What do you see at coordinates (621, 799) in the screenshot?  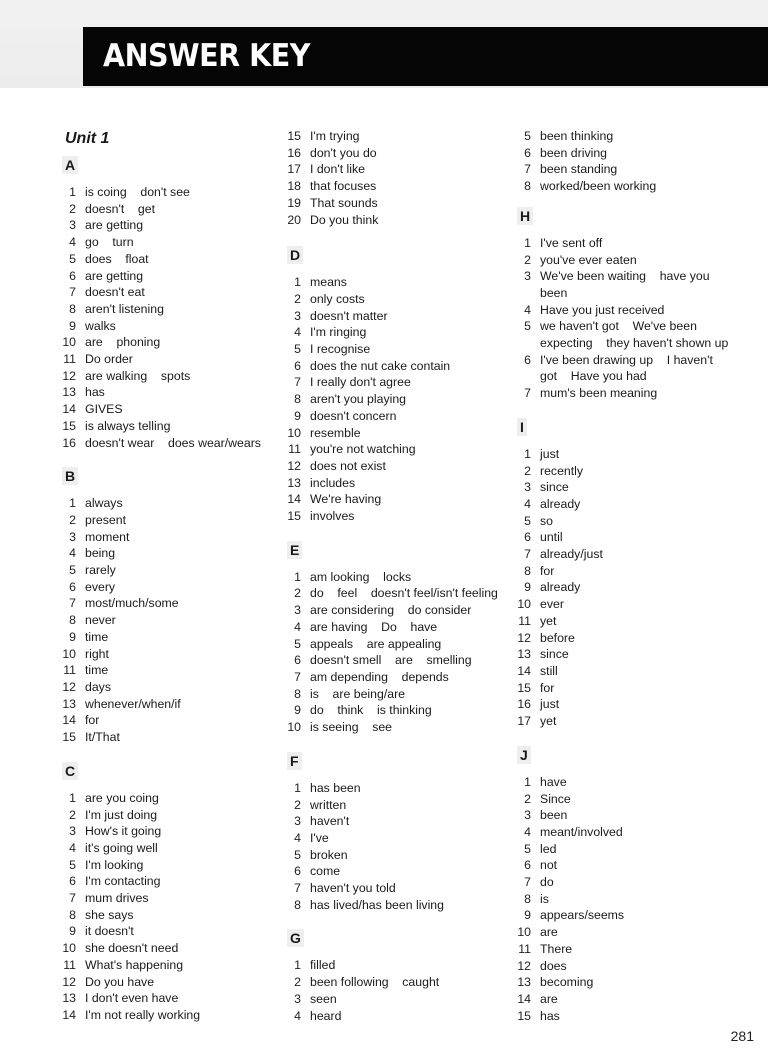 I see `answer-item: 2 Since` at bounding box center [621, 799].